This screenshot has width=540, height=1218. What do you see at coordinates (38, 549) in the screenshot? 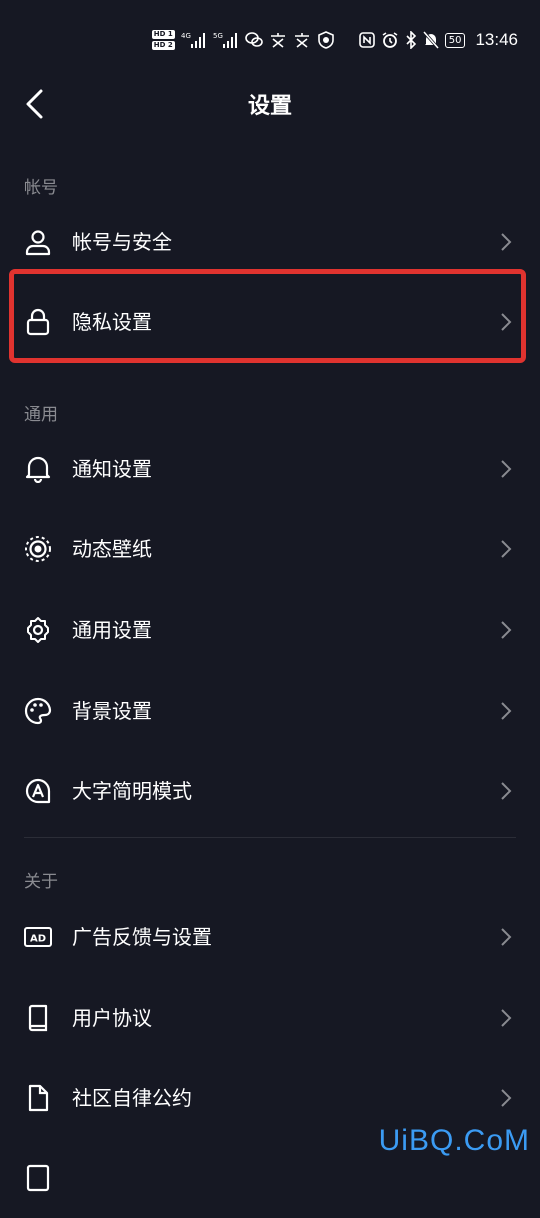
I see `live-wallpaper-icon` at bounding box center [38, 549].